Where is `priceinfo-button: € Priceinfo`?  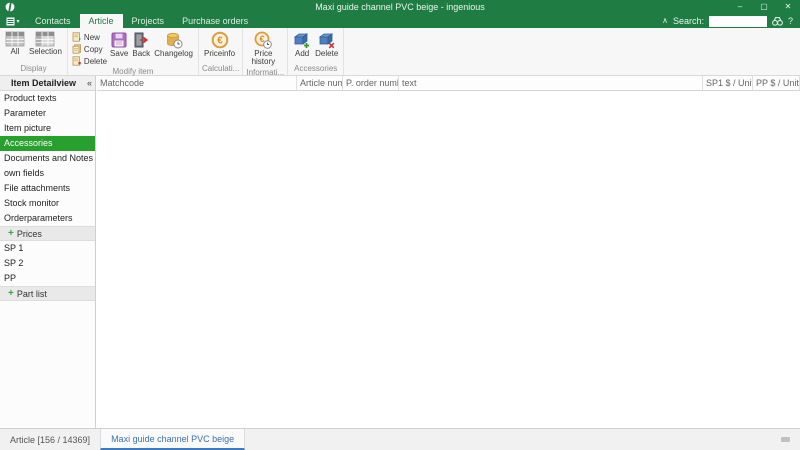
priceinfo-button: € Priceinfo is located at coordinates (219, 44).